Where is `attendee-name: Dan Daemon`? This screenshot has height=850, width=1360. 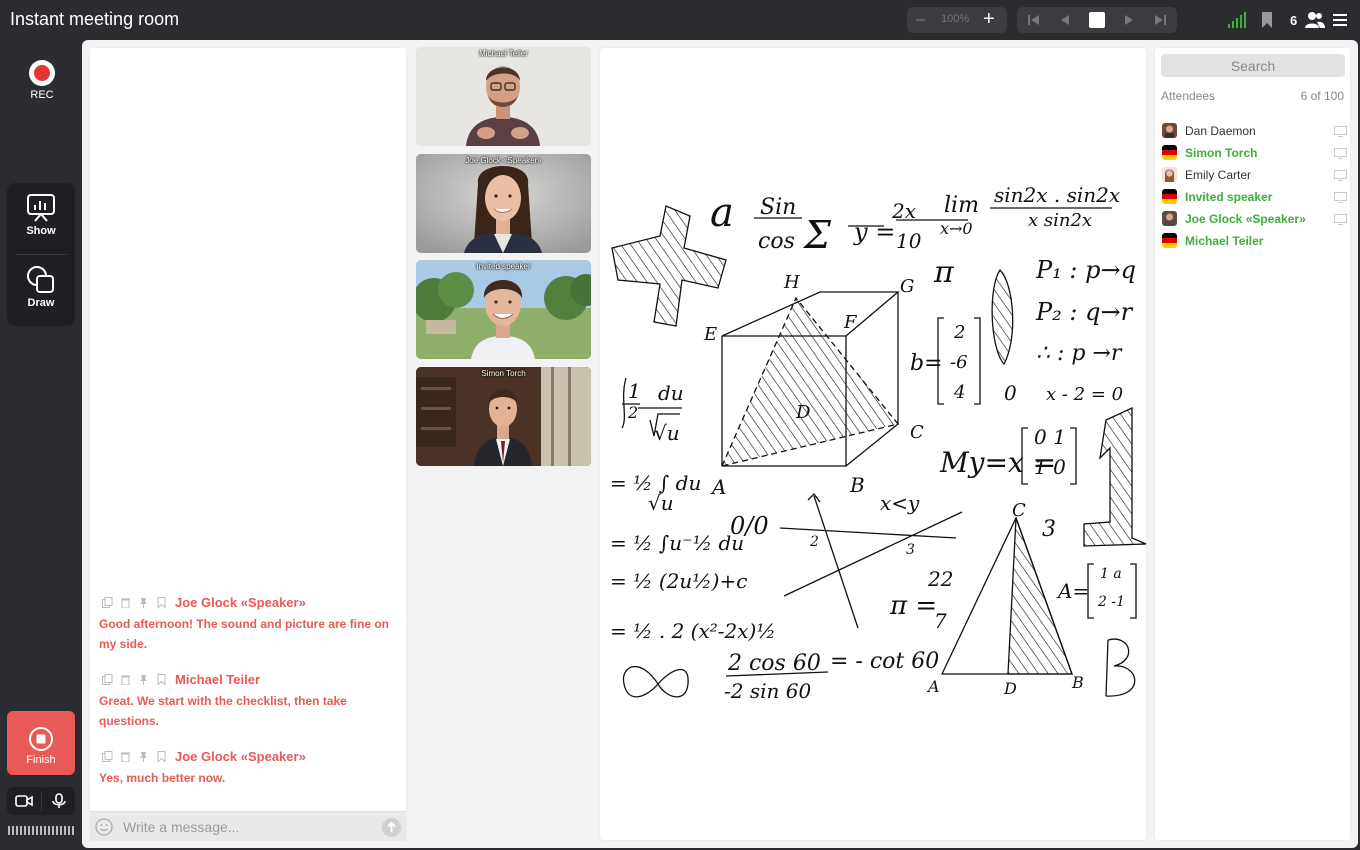
attendee-name: Dan Daemon is located at coordinates (1220, 131).